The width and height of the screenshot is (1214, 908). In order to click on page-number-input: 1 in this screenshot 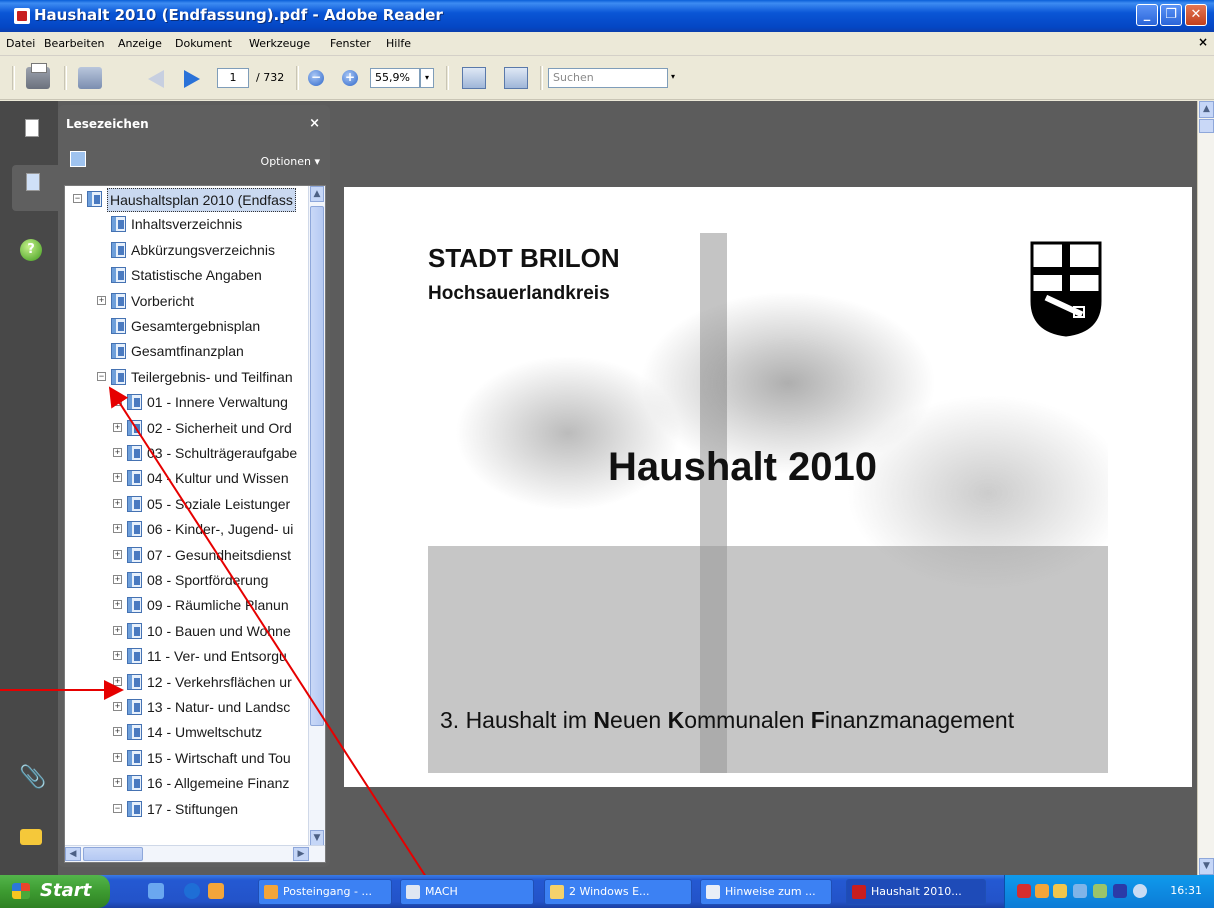, I will do `click(233, 78)`.